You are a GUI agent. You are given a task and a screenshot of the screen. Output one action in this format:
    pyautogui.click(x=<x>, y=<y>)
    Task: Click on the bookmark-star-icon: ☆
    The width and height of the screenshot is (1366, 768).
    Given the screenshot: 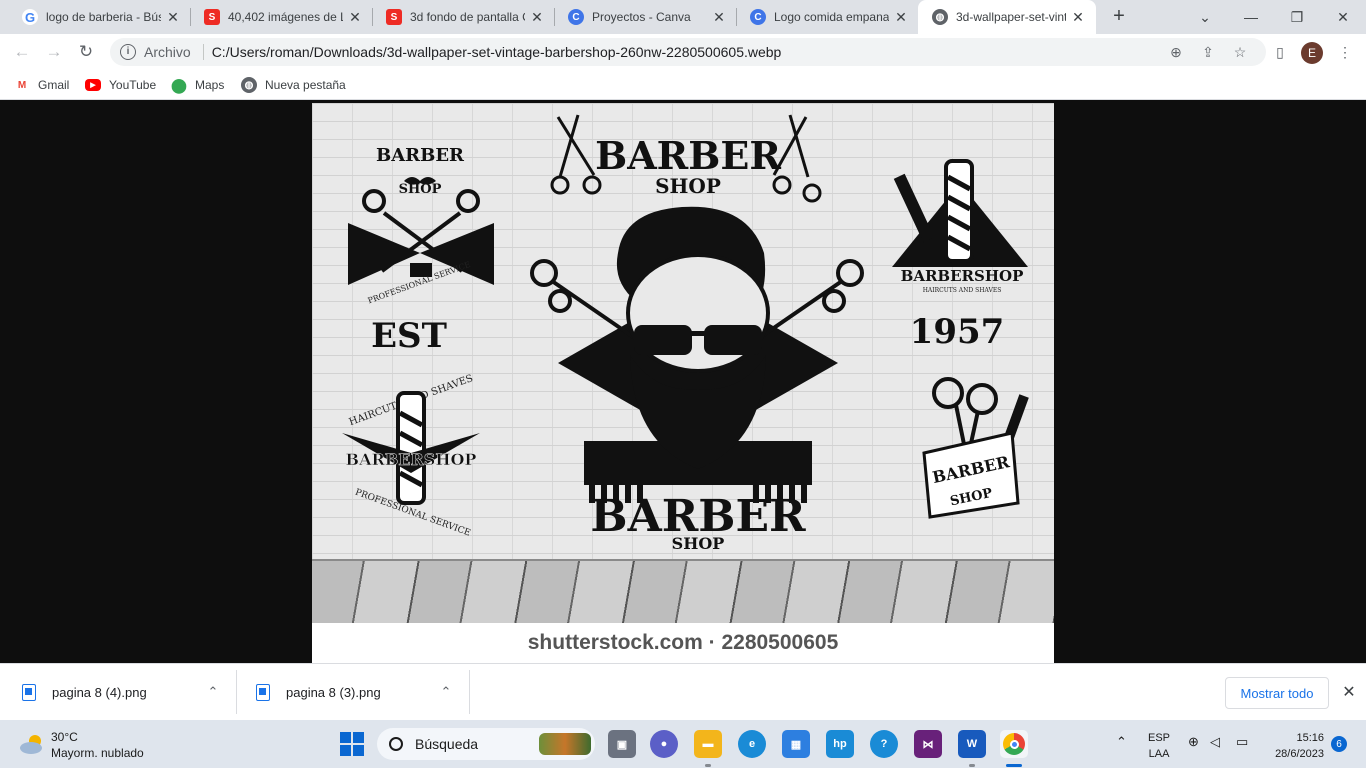 What is the action you would take?
    pyautogui.click(x=1240, y=52)
    